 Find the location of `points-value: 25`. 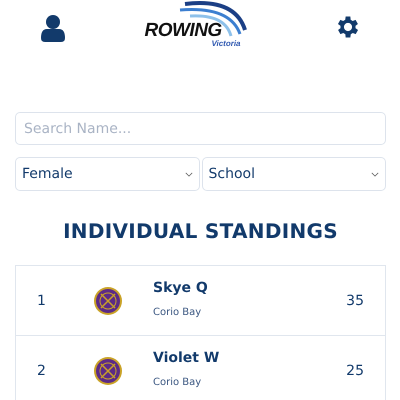

points-value: 25 is located at coordinates (355, 370).